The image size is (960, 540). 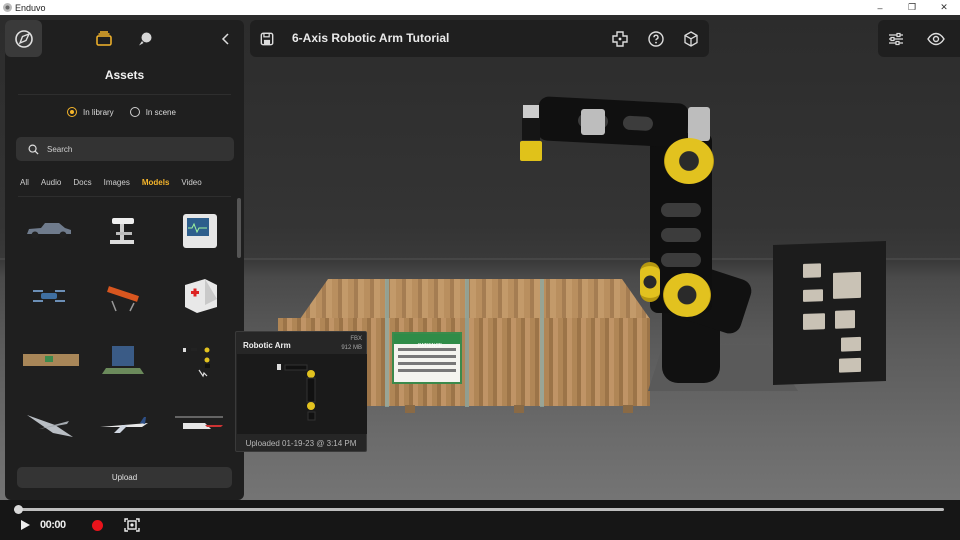 What do you see at coordinates (691, 39) in the screenshot?
I see `cube-icon` at bounding box center [691, 39].